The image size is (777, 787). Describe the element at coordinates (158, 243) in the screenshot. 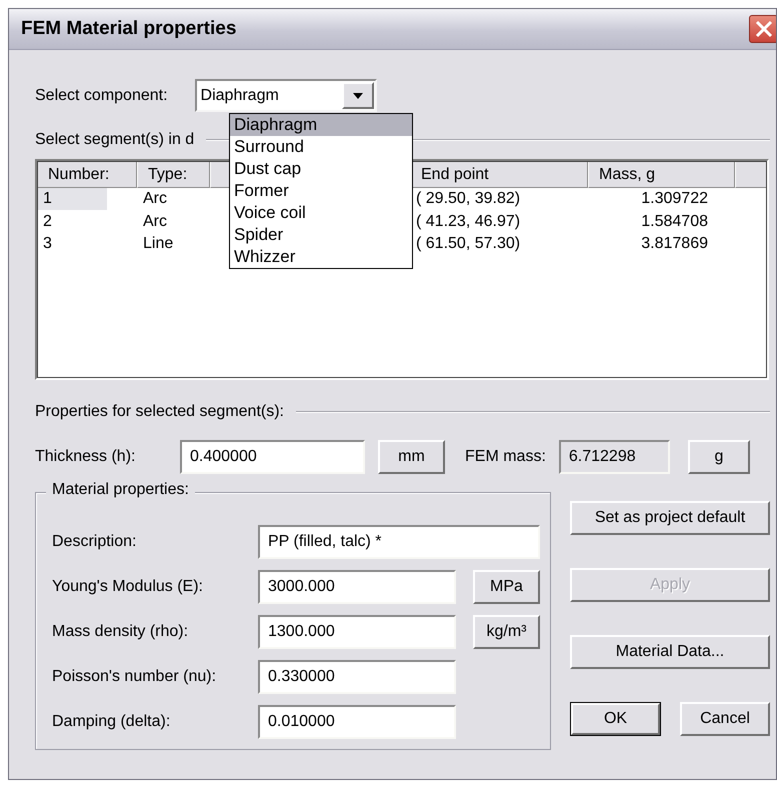

I see `table-cell: Line` at that location.